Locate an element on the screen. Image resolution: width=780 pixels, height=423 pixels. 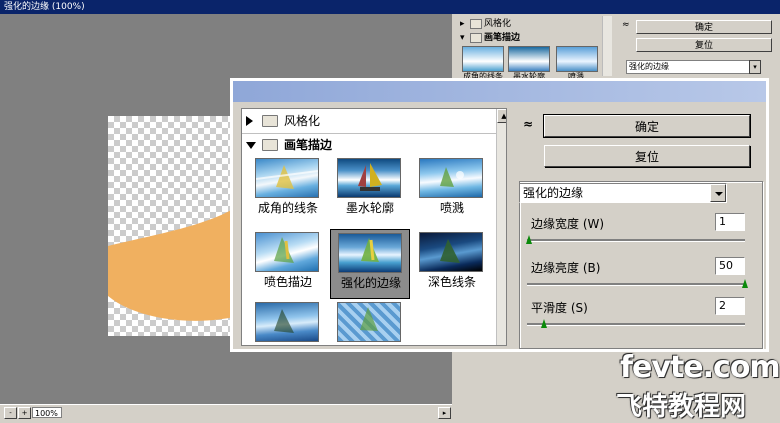
category-brush-strokes: 画笔描边 is located at coordinates (369, 145).